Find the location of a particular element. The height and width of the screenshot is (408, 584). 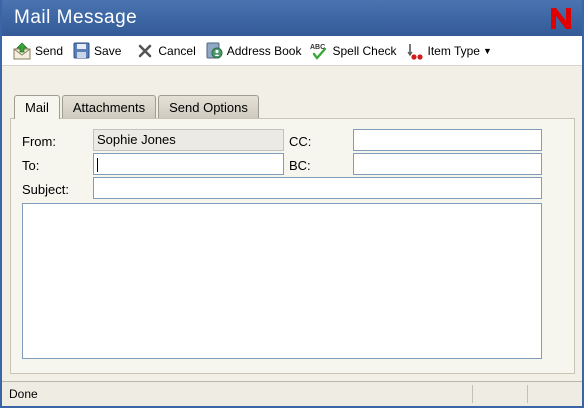

spell-check-button: ABC Spell Check is located at coordinates (354, 51).